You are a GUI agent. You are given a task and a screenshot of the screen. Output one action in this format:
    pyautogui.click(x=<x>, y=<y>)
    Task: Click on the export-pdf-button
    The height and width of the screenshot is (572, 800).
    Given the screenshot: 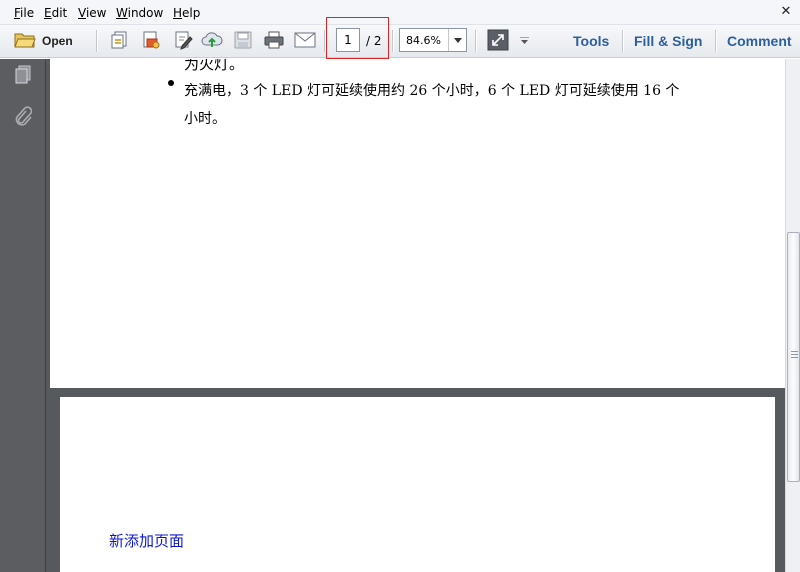 What is the action you would take?
    pyautogui.click(x=151, y=41)
    